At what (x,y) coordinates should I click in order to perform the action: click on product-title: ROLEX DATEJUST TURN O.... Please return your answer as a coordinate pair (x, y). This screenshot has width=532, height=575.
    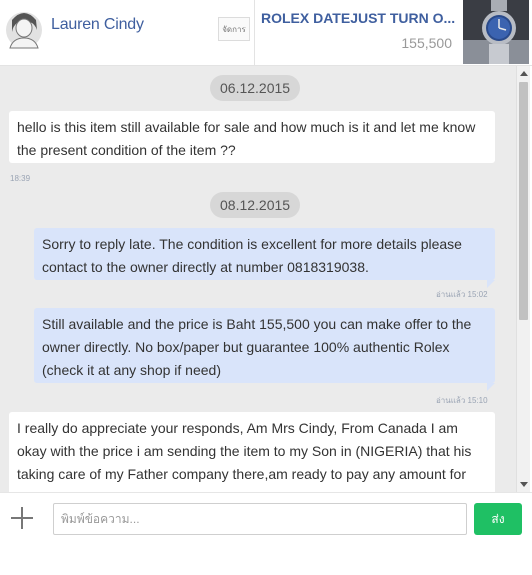
    Looking at the image, I should click on (358, 18).